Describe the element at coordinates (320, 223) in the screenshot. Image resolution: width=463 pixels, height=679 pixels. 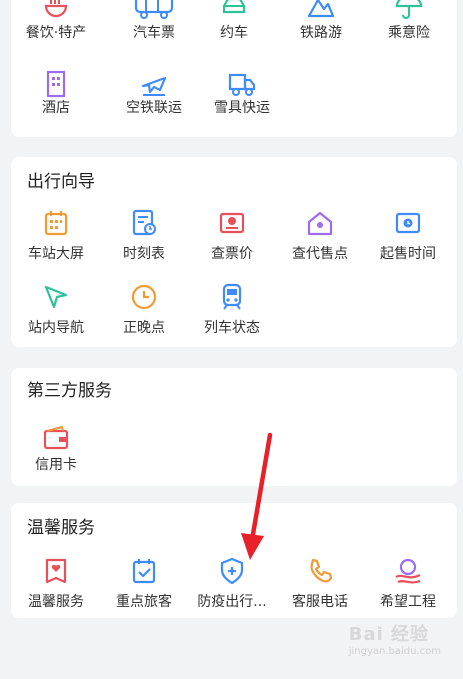
I see `house-icon` at that location.